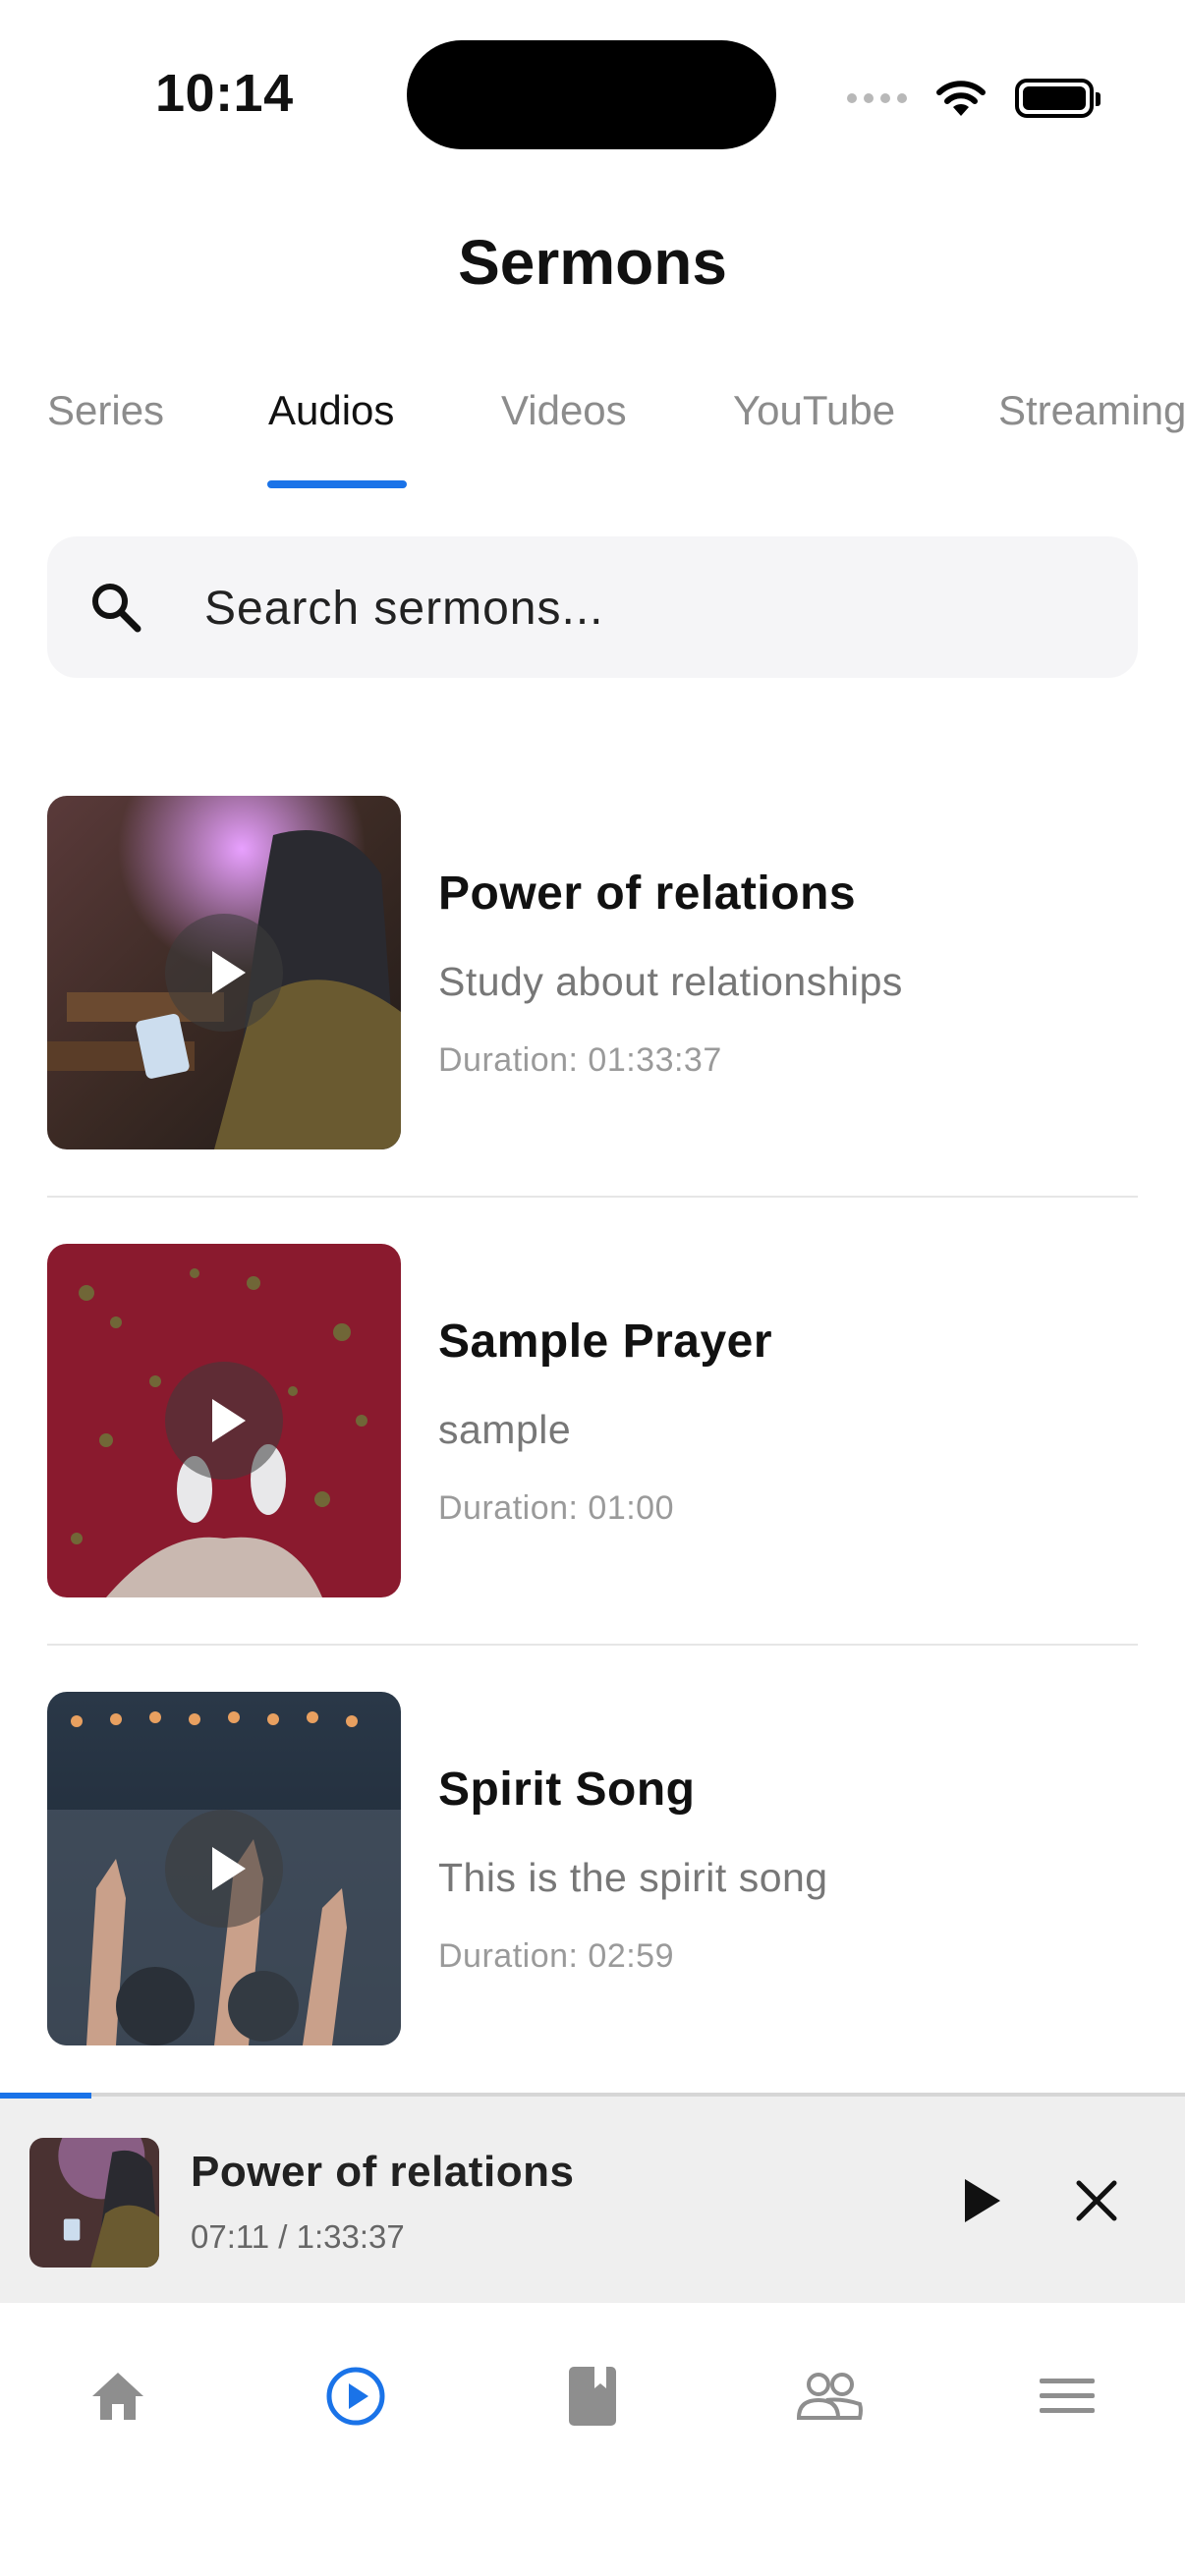 This screenshot has height=2576, width=1185. What do you see at coordinates (1057, 98) in the screenshot?
I see `battery-icon` at bounding box center [1057, 98].